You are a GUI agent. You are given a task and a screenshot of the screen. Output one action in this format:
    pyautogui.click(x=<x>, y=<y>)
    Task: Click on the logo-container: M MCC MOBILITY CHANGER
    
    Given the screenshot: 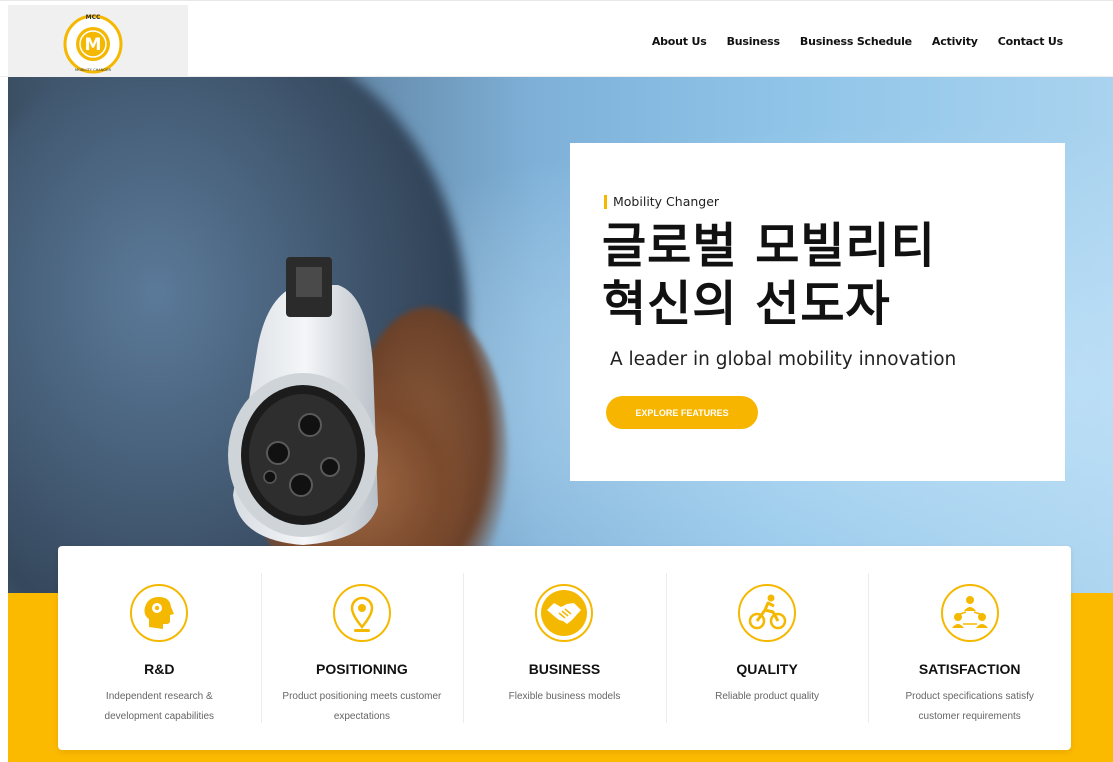 What is the action you would take?
    pyautogui.click(x=98, y=41)
    